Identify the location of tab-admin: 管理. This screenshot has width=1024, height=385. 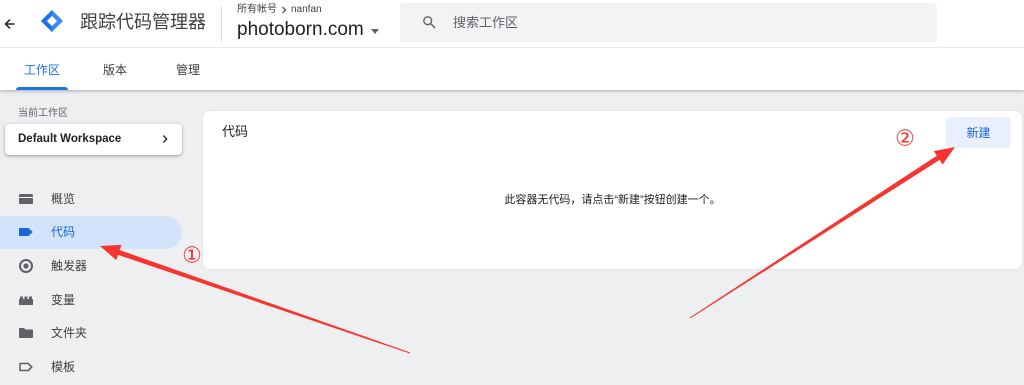
(188, 69).